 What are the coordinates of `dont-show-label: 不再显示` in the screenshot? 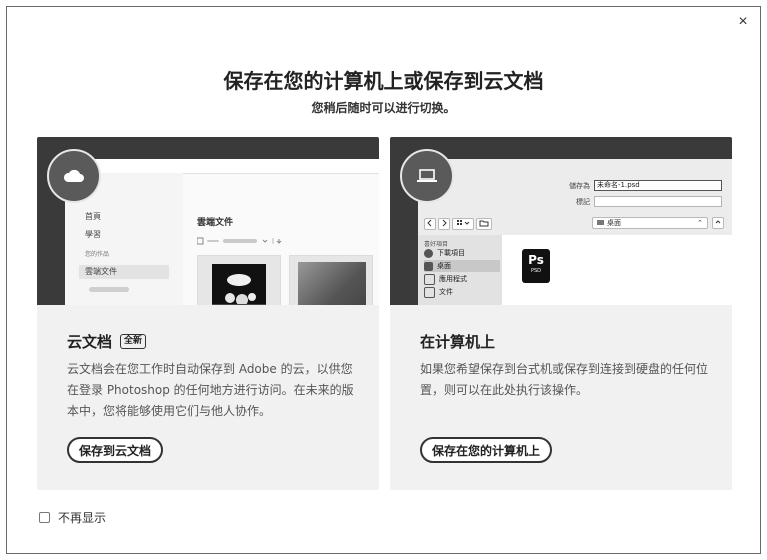 It's located at (82, 518).